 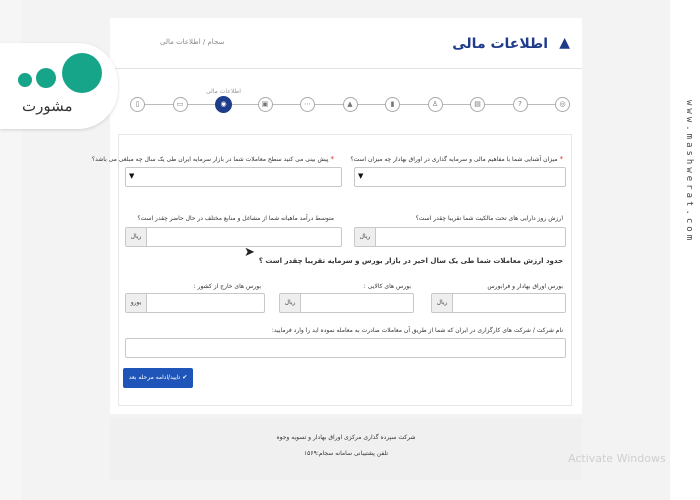 What do you see at coordinates (265, 104) in the screenshot?
I see `briefcase-icon: ▣` at bounding box center [265, 104].